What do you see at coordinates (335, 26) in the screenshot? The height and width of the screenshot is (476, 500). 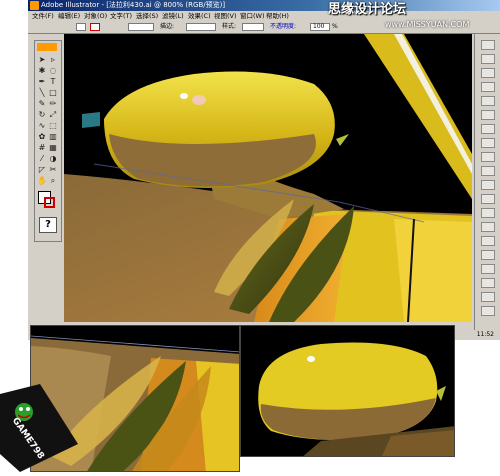 I see `opacity-unit: %` at bounding box center [335, 26].